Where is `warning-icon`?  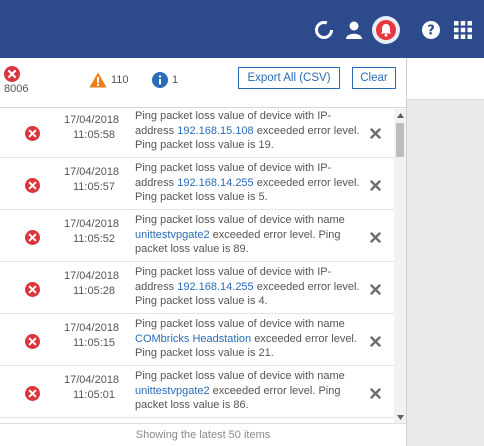
warning-icon is located at coordinates (98, 80).